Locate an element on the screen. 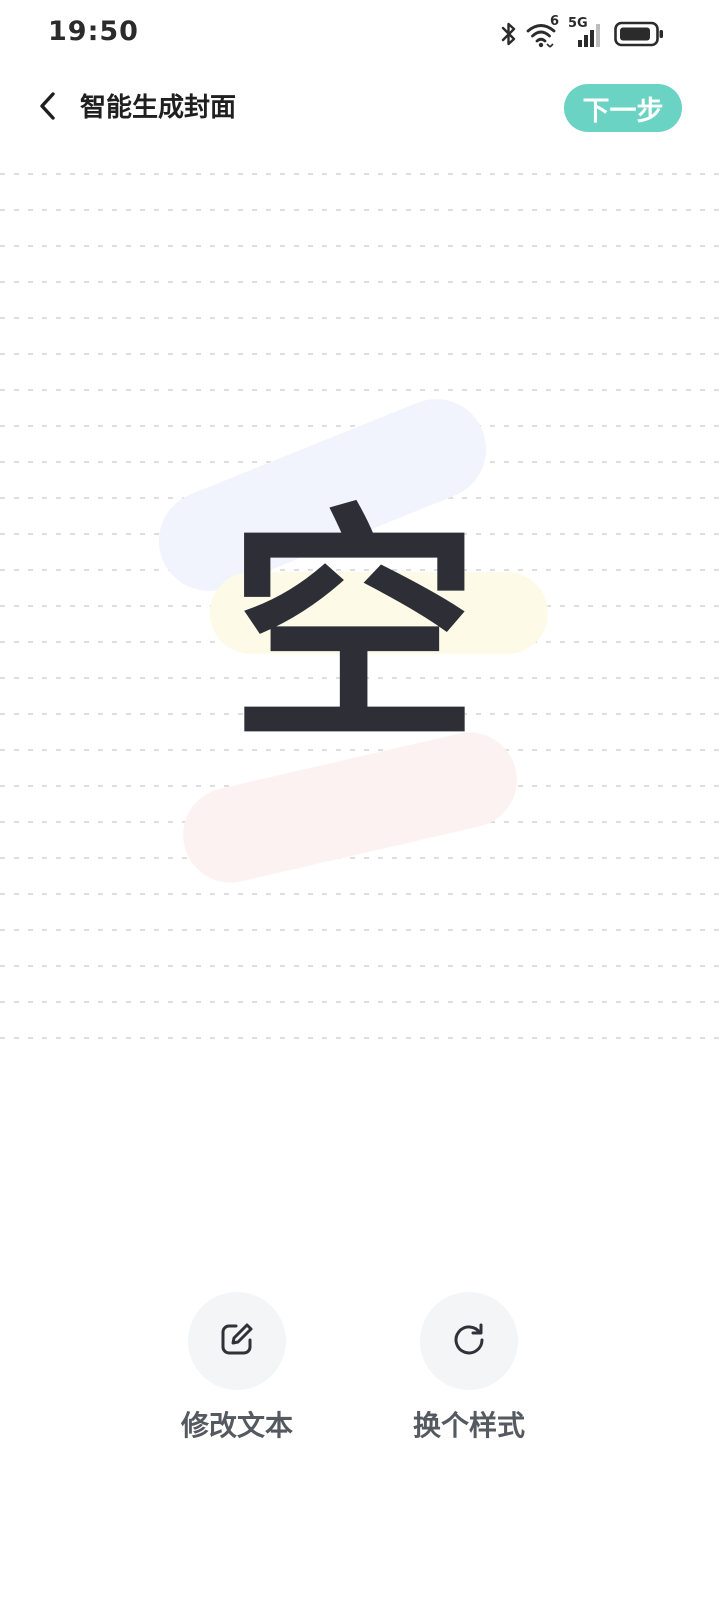  change-style-button: 换个样式 is located at coordinates (469, 1368).